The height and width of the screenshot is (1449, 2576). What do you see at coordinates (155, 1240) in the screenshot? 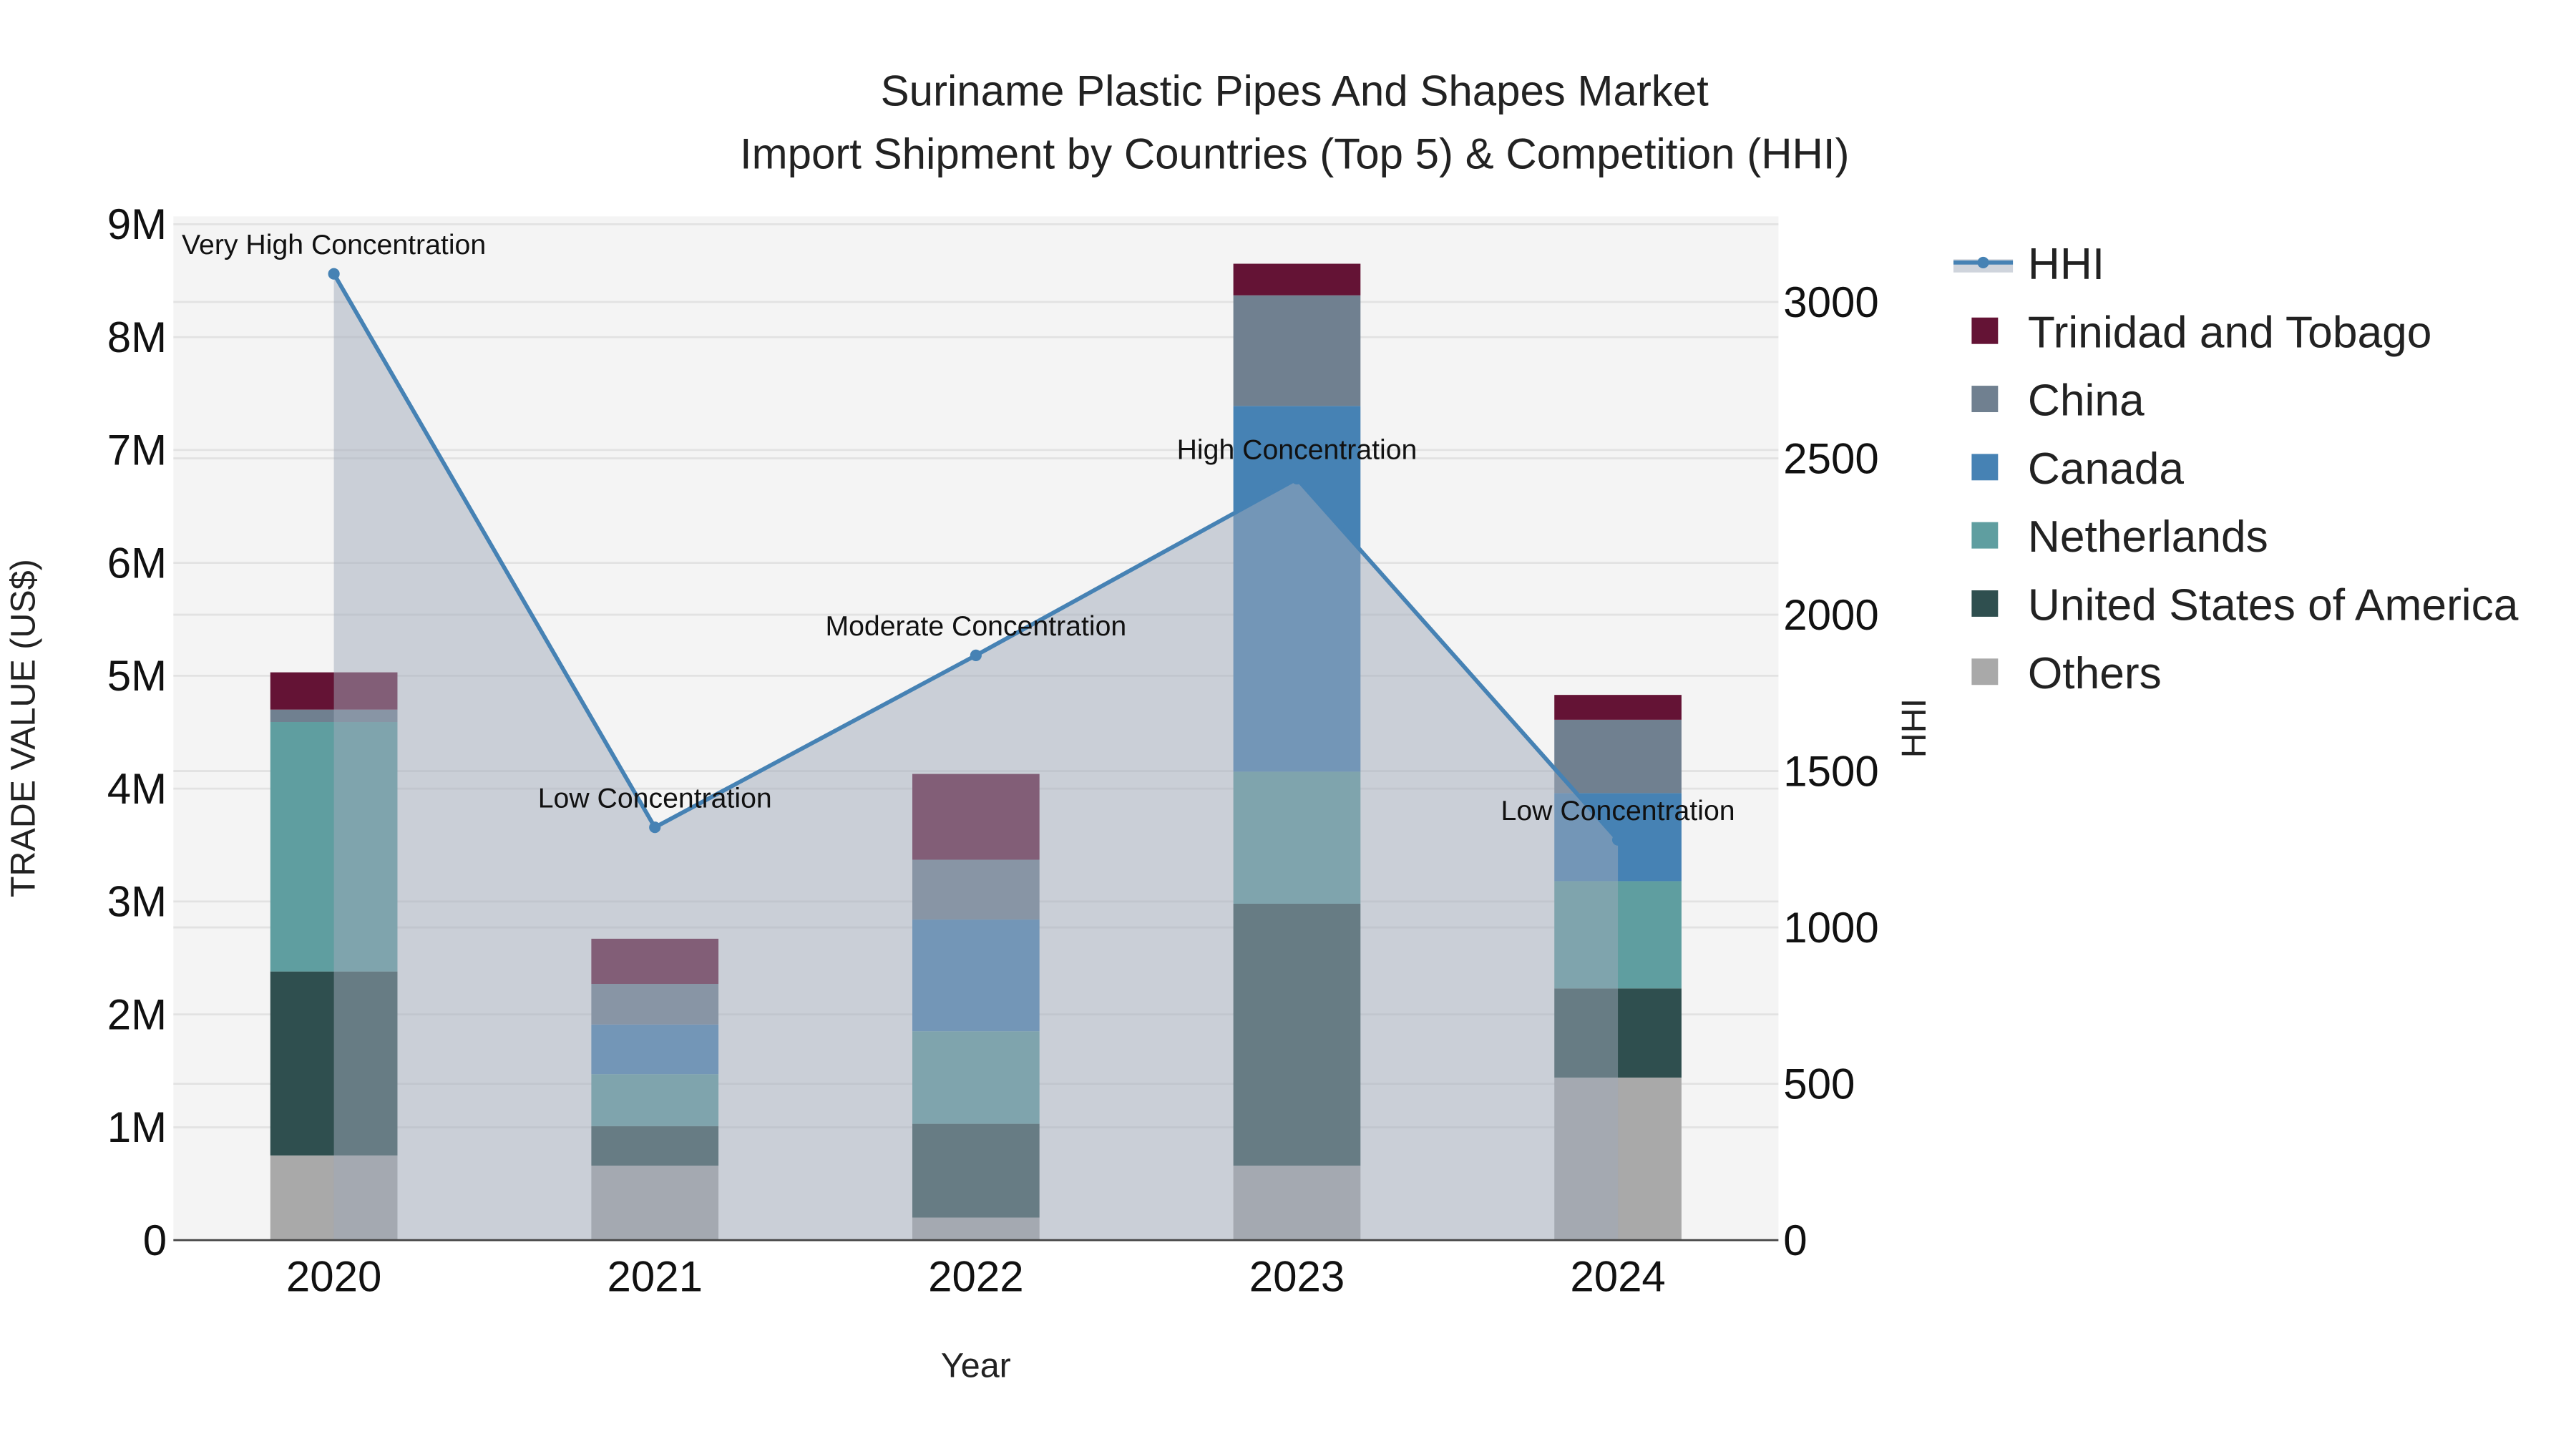
I see `y-tick-label: 0` at bounding box center [155, 1240].